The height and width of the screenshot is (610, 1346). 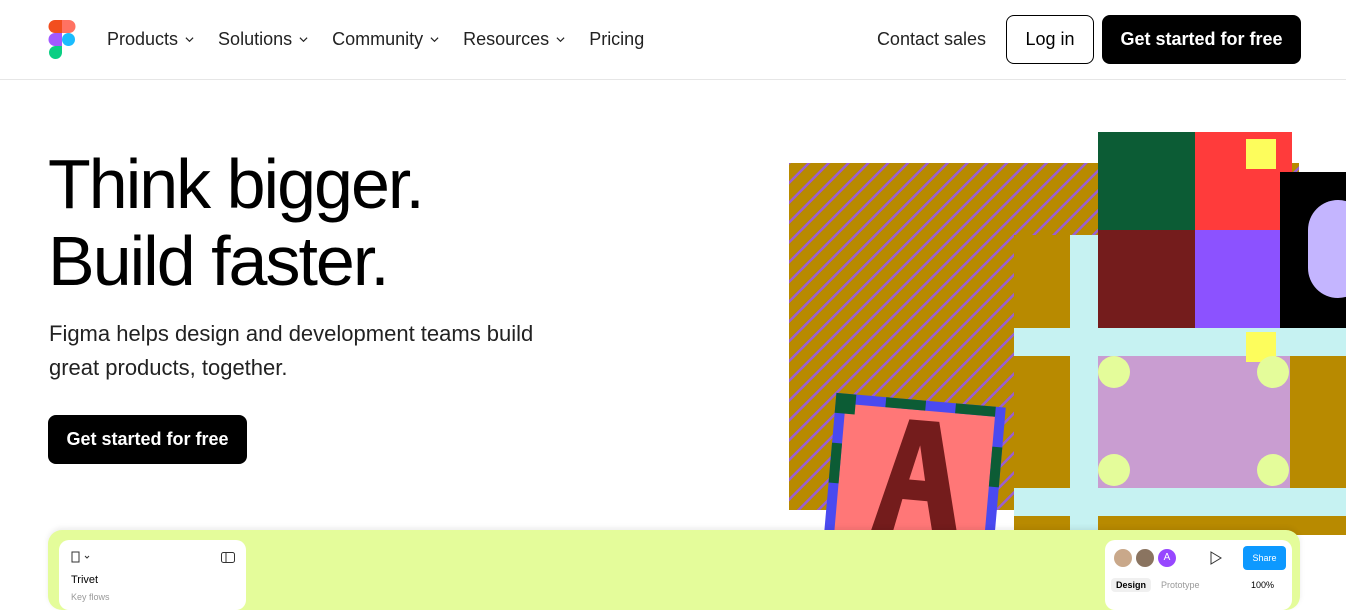 What do you see at coordinates (1262, 585) in the screenshot?
I see `zoom-level: 100%` at bounding box center [1262, 585].